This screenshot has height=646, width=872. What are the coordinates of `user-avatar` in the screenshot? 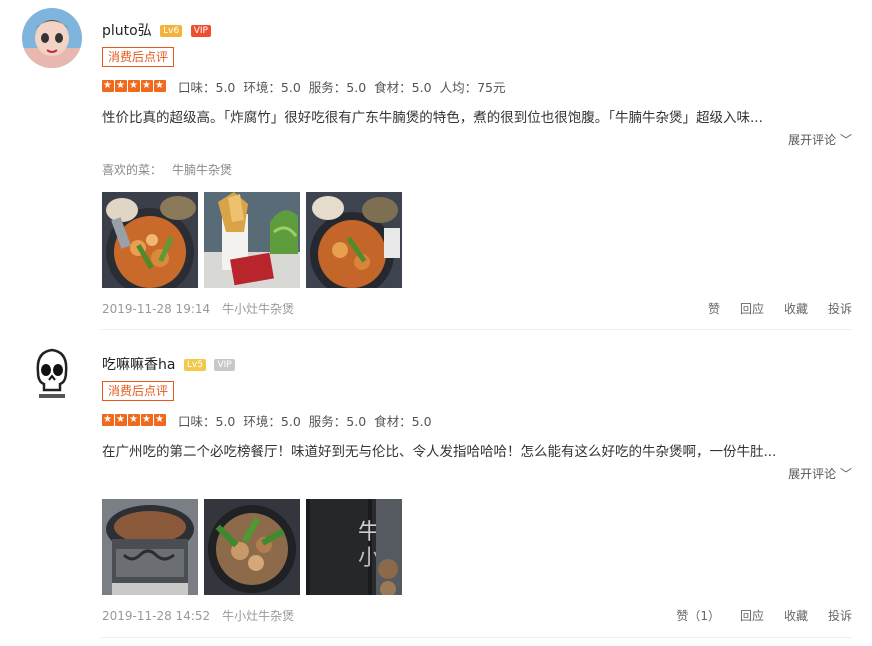 It's located at (52, 372).